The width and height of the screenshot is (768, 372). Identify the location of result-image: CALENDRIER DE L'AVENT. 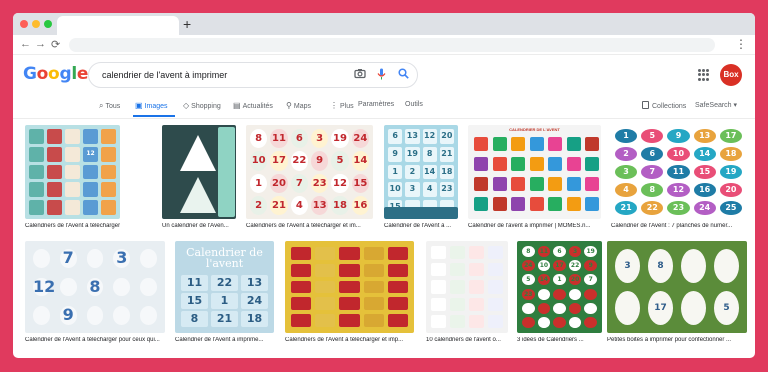
(534, 172).